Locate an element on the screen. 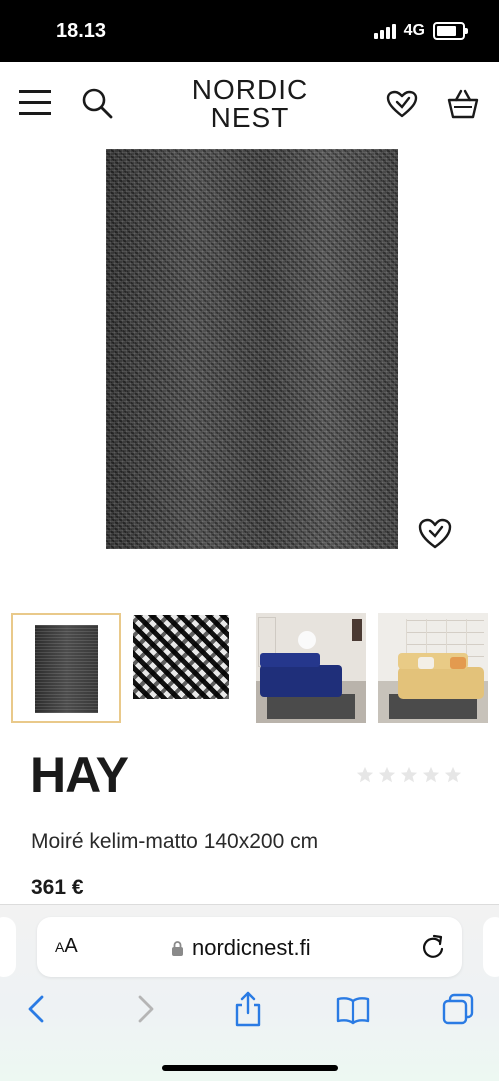 The image size is (499, 1081). home-indicator is located at coordinates (250, 1068).